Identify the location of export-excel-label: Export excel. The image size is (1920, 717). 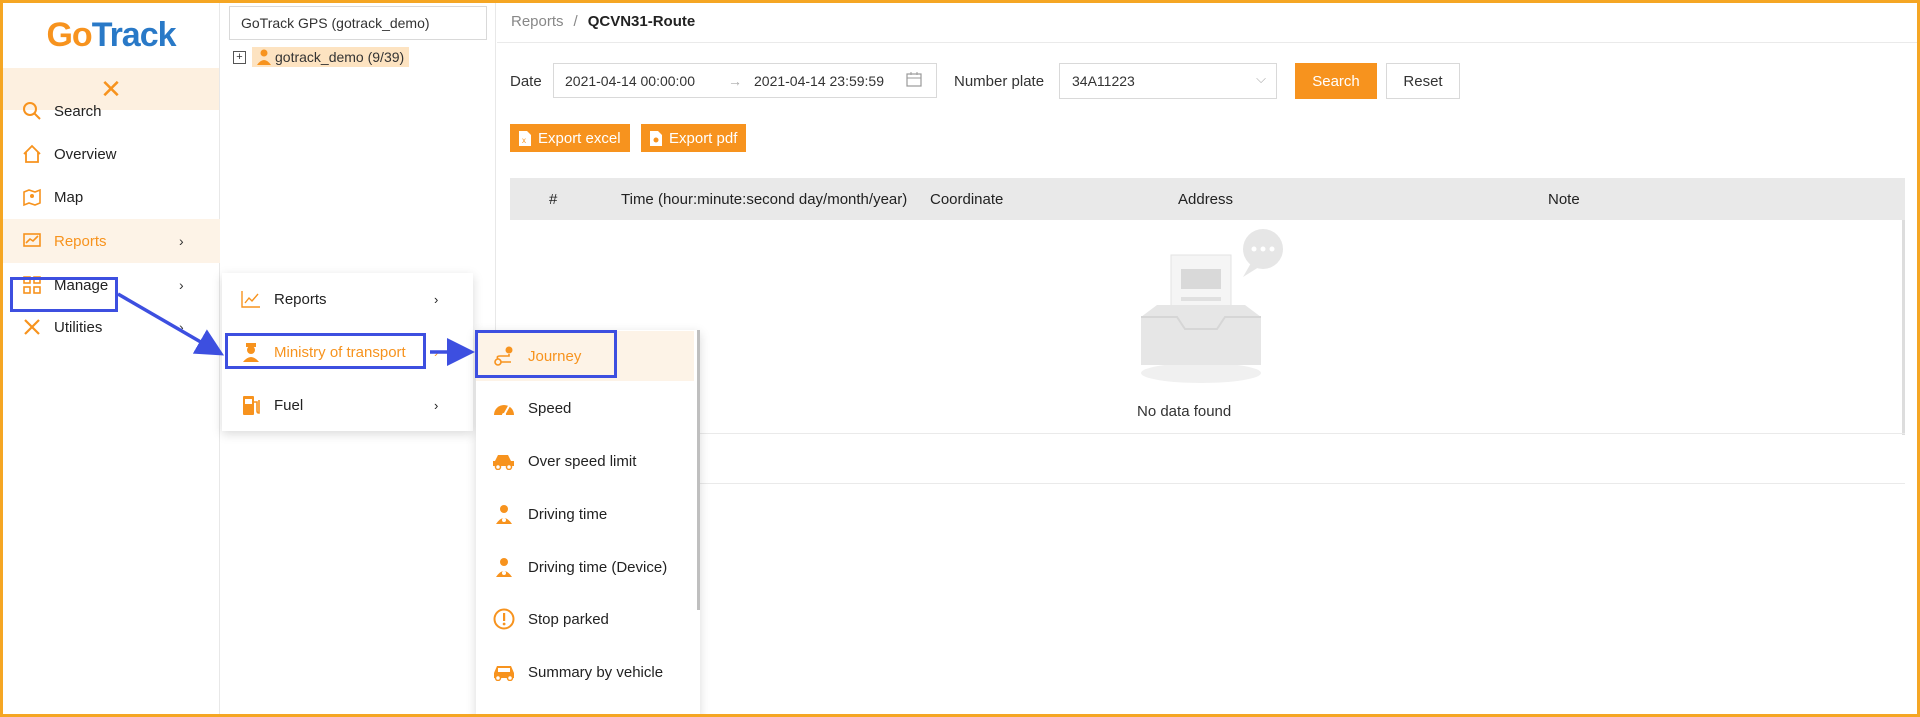
(579, 138).